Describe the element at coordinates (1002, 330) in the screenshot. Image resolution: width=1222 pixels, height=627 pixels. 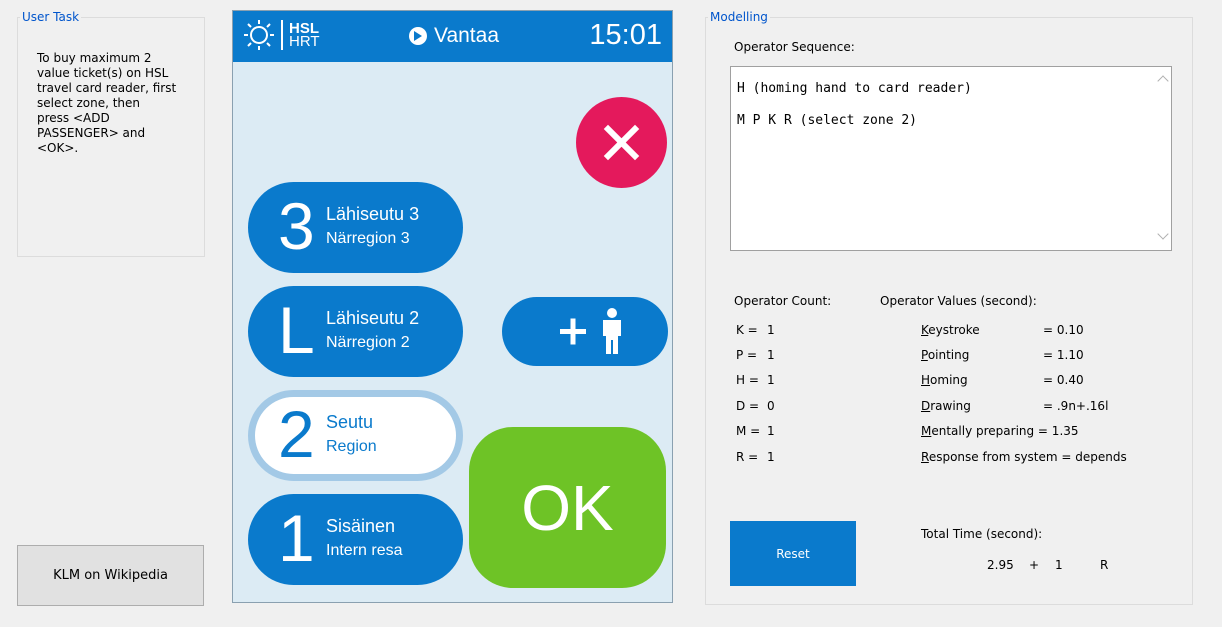
I see `value-row-keystroke: Keystroke = 0.10` at that location.